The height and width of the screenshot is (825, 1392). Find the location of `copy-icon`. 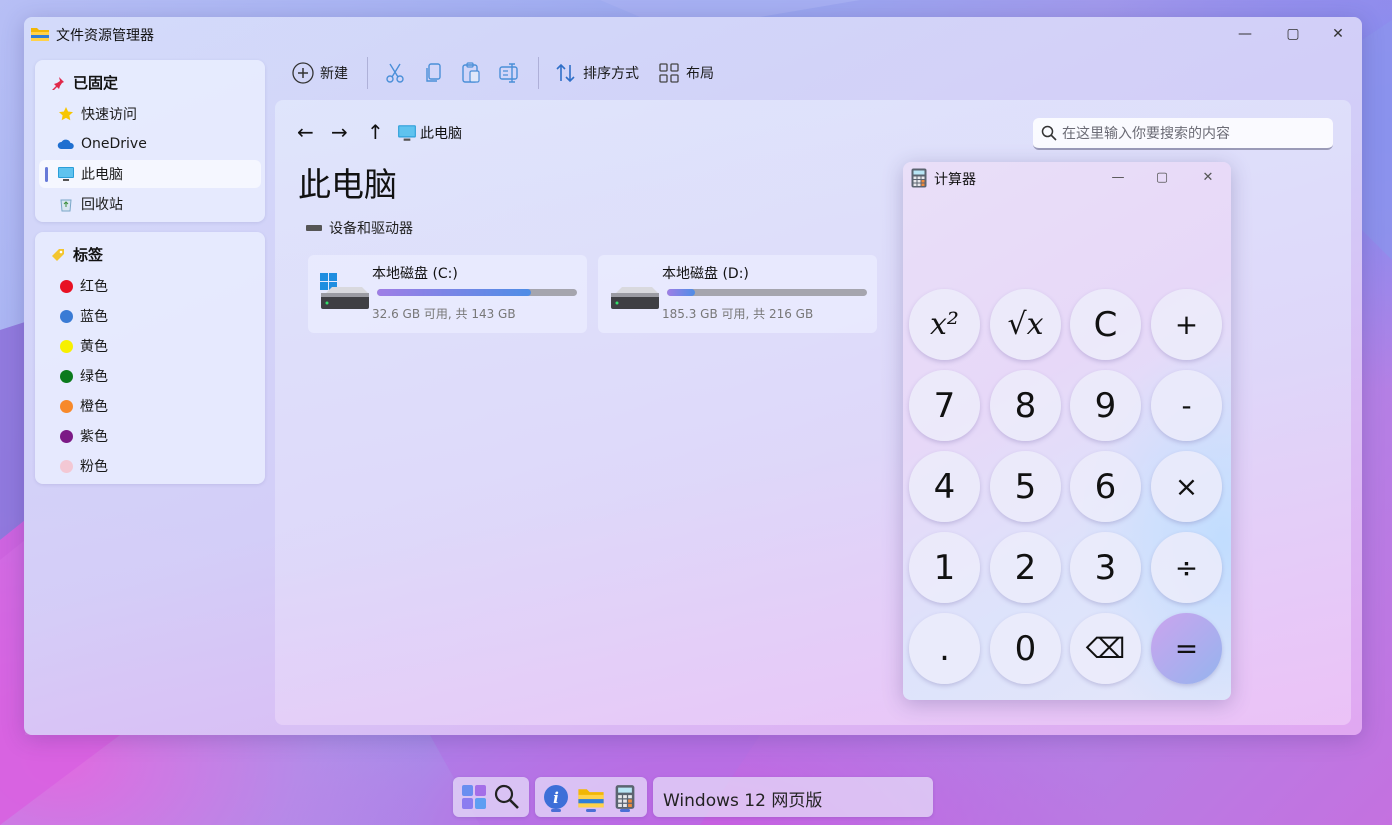

copy-icon is located at coordinates (433, 72).